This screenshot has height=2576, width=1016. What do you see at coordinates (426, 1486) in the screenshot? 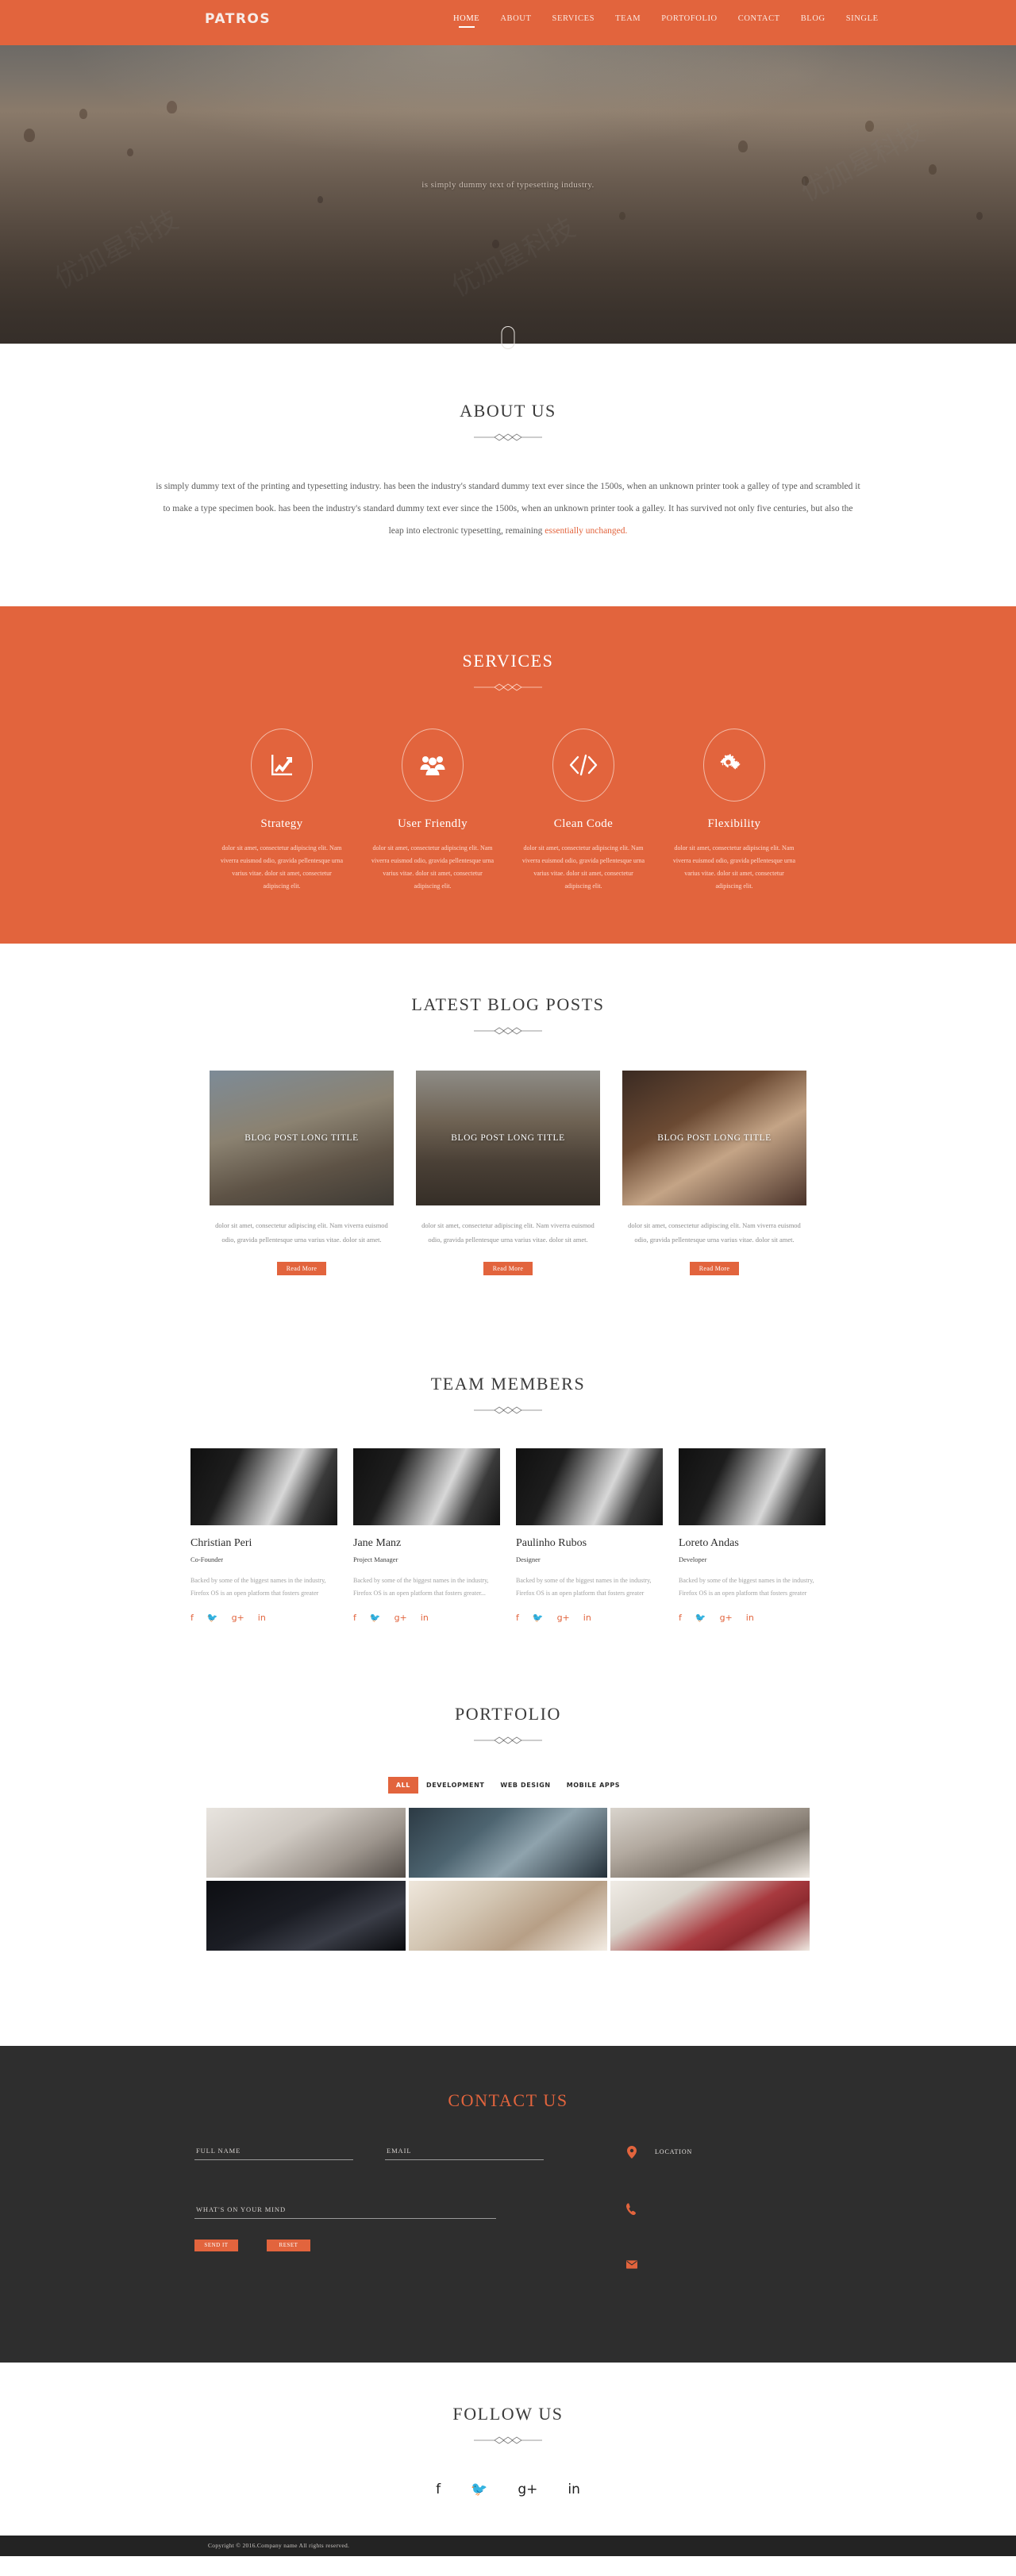
I see `member-avatar` at bounding box center [426, 1486].